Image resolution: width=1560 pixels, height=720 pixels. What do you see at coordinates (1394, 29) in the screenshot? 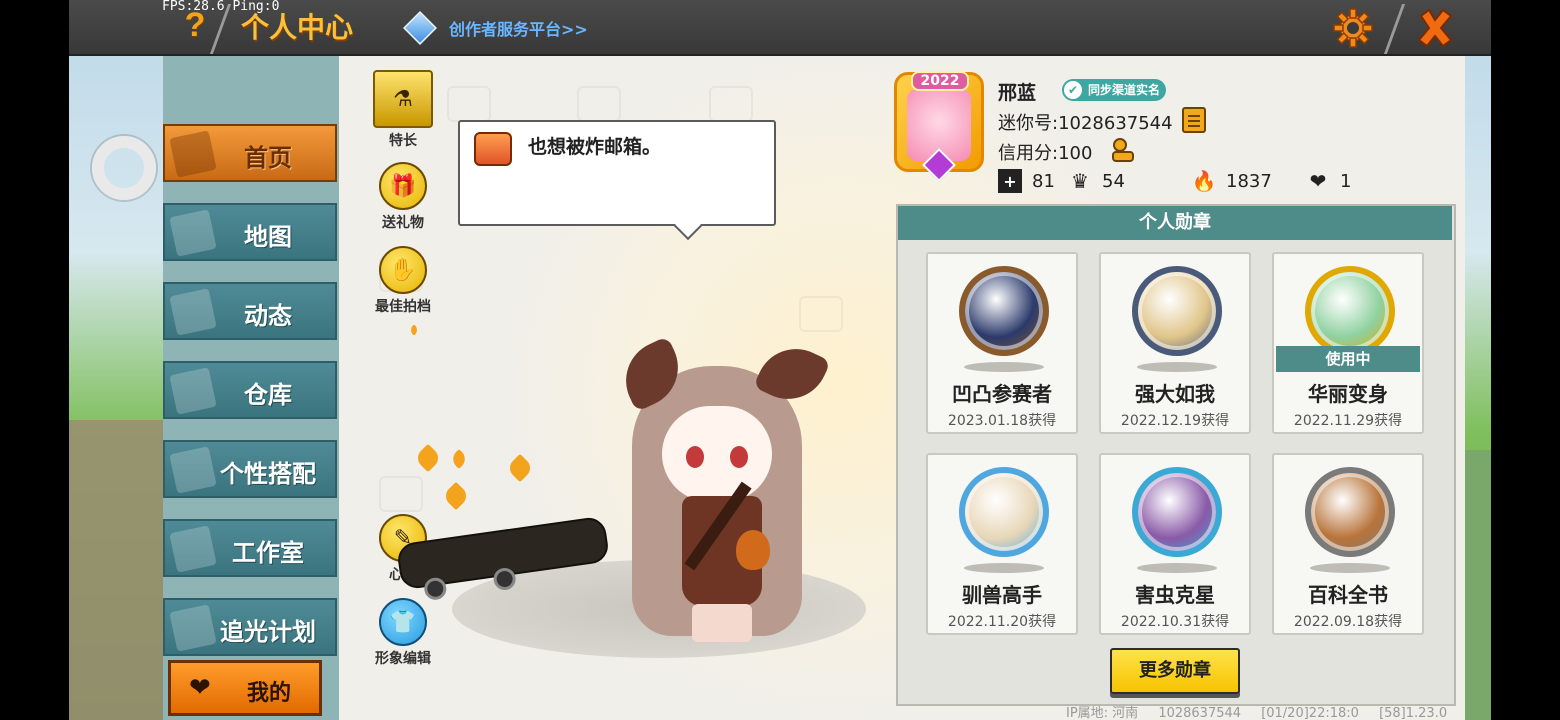
I see `divider` at bounding box center [1394, 29].